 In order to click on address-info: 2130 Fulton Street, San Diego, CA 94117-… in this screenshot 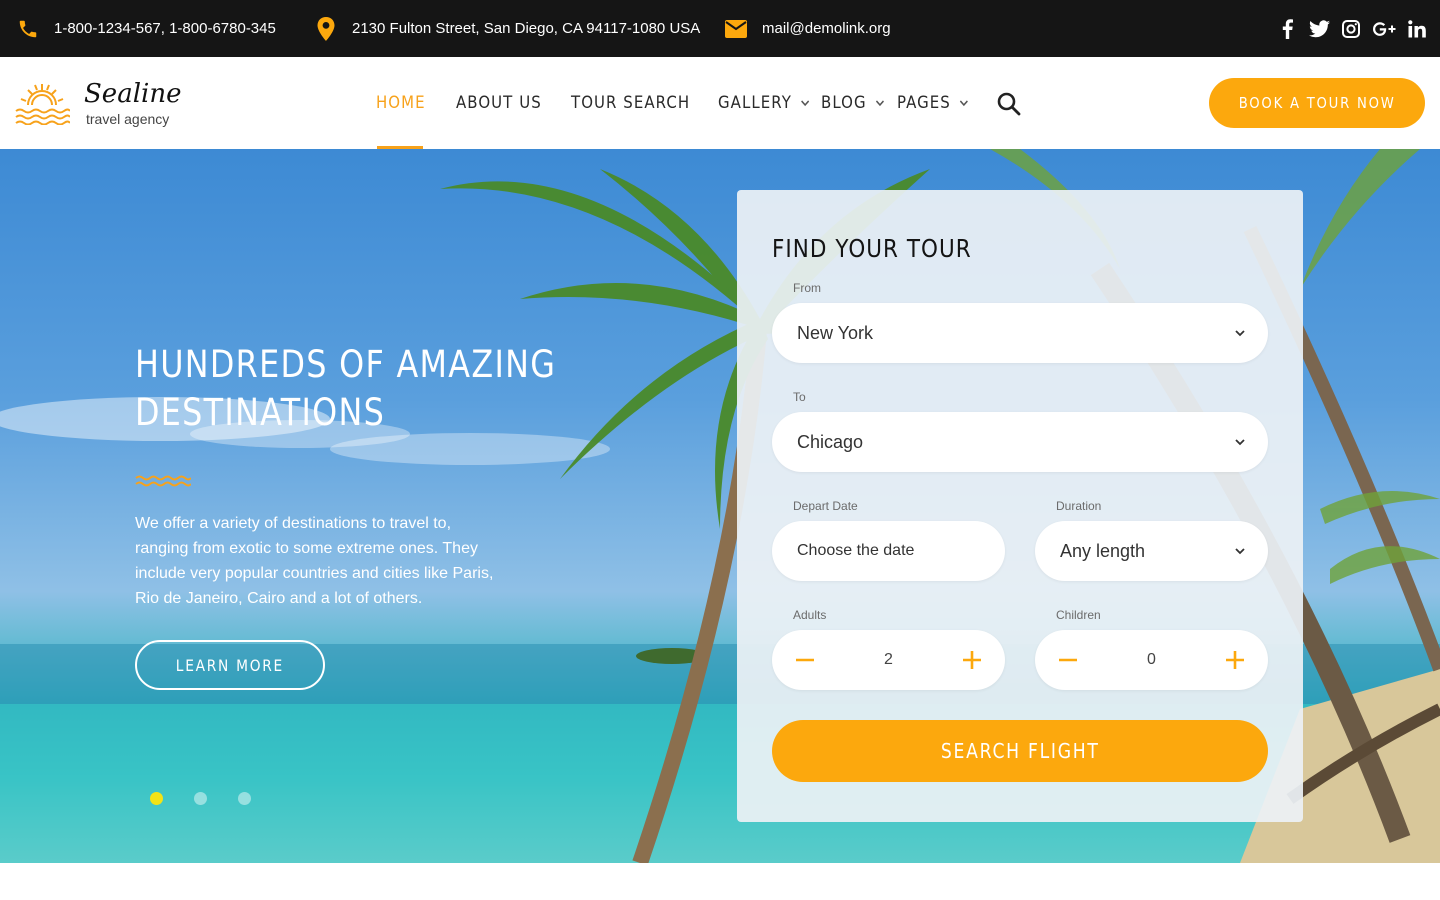, I will do `click(507, 28)`.